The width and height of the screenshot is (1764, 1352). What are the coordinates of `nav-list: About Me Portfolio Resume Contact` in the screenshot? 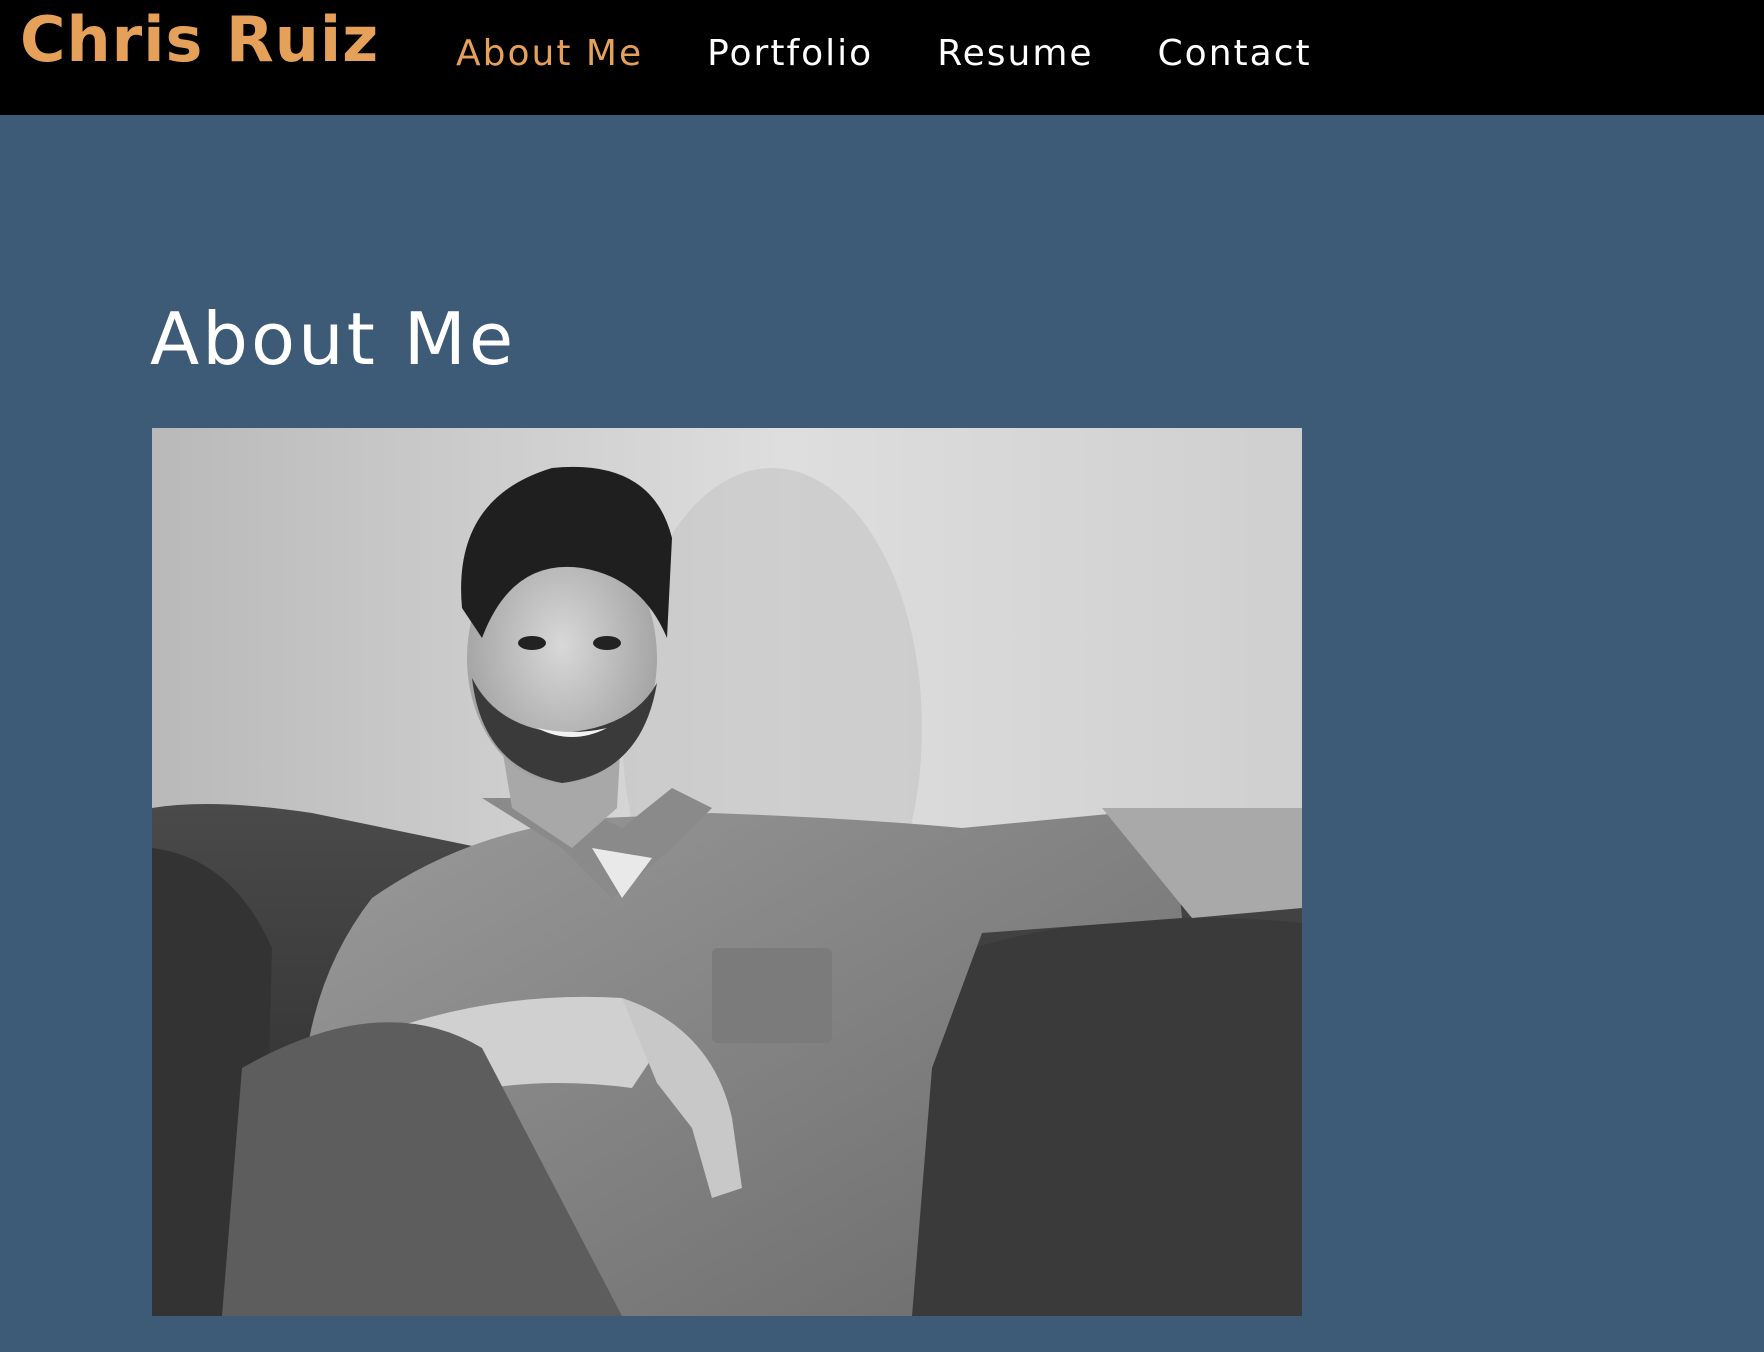 It's located at (916, 53).